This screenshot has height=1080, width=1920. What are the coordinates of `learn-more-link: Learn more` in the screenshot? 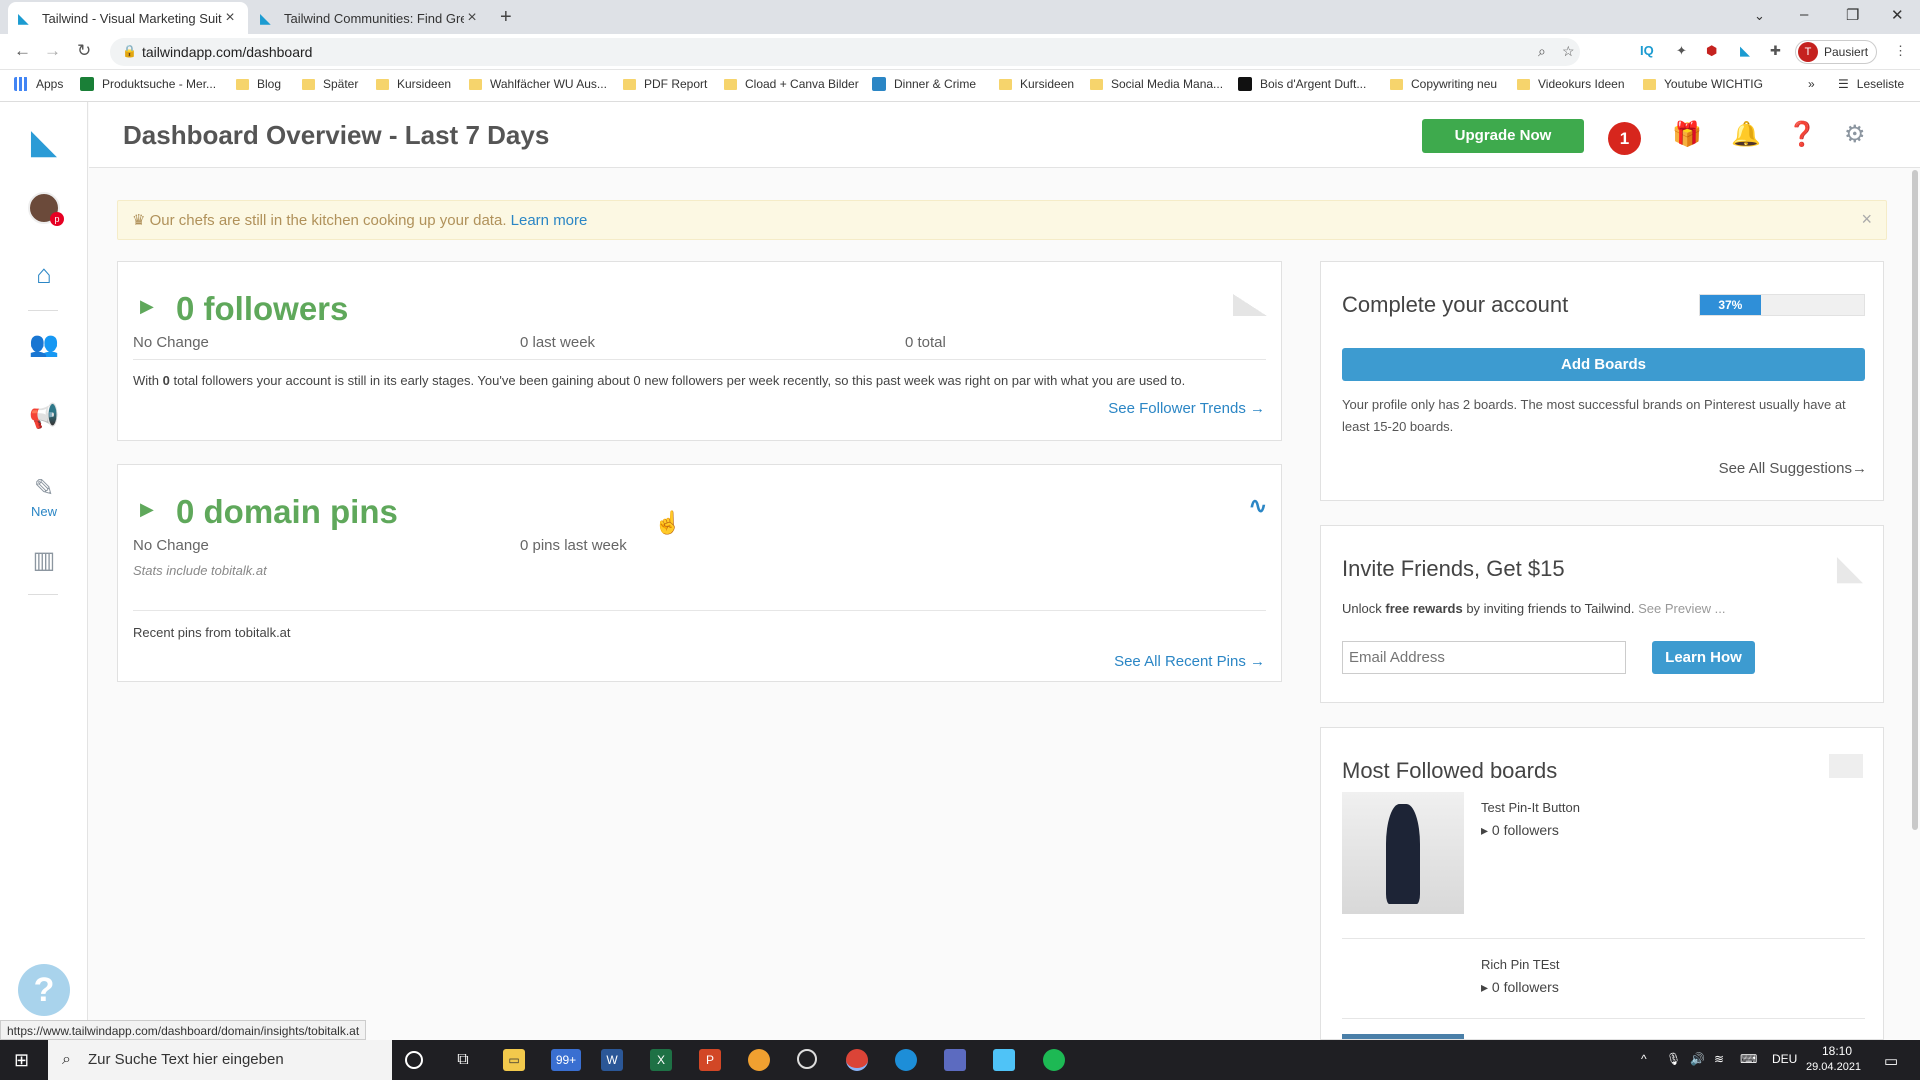 It's located at (549, 220).